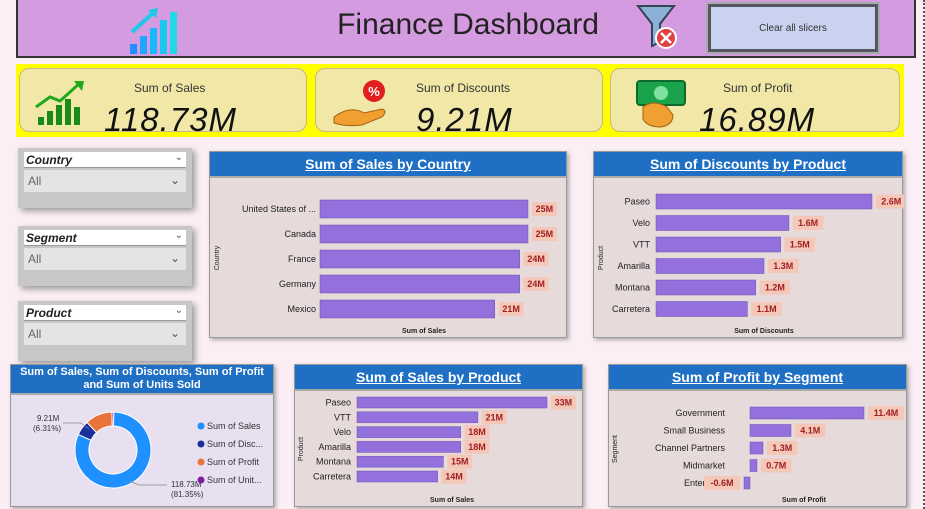 The height and width of the screenshot is (509, 925). What do you see at coordinates (615, 449) in the screenshot?
I see `y-axis-label: Segment` at bounding box center [615, 449].